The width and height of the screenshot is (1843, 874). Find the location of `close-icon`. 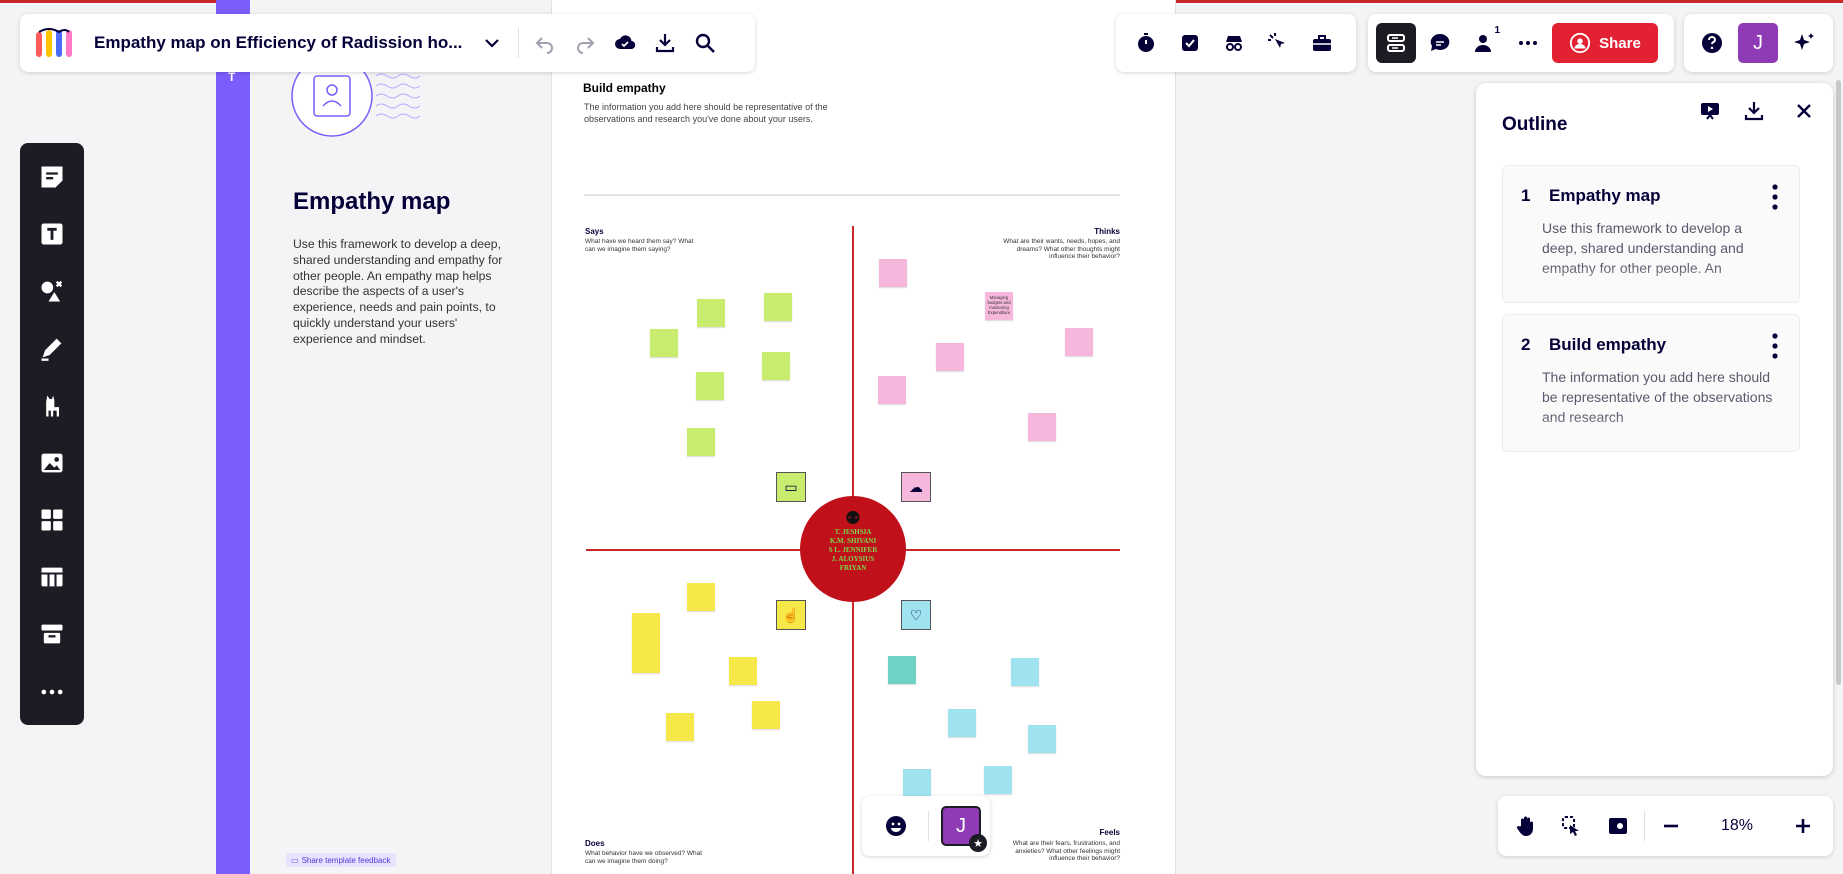

close-icon is located at coordinates (1804, 111).